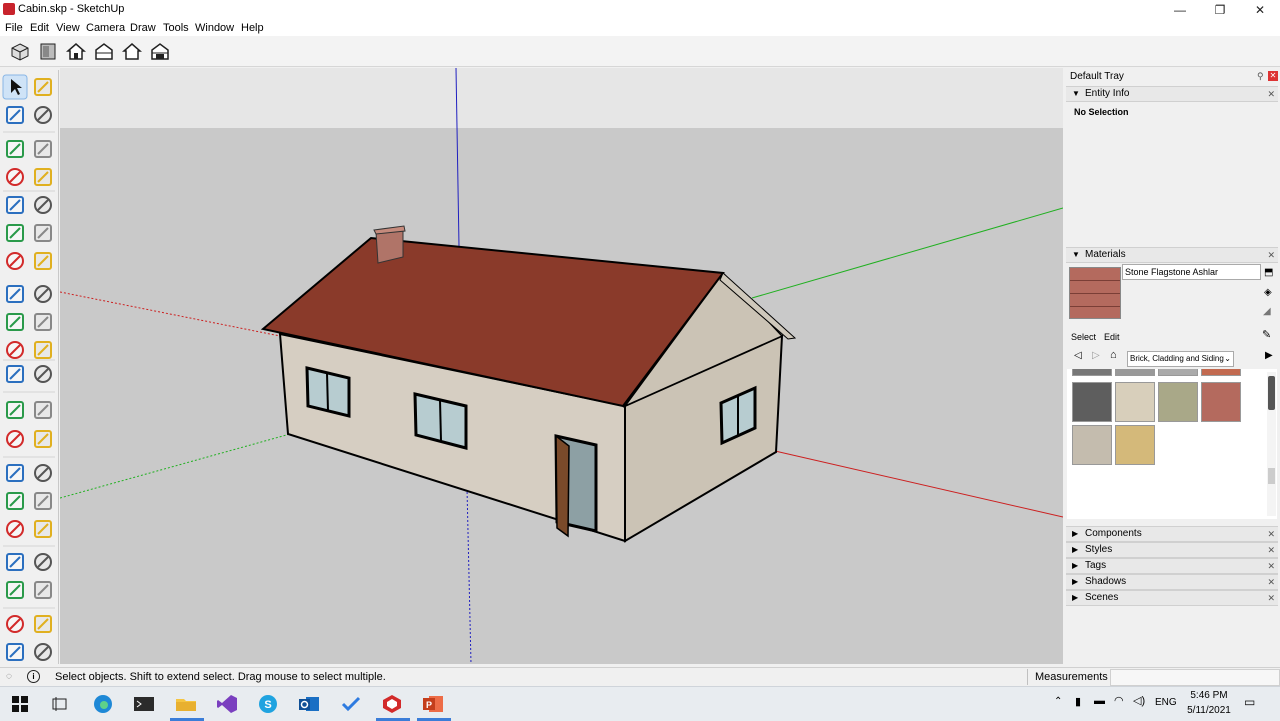  I want to click on pin-icon: ⚲, so click(1260, 76).